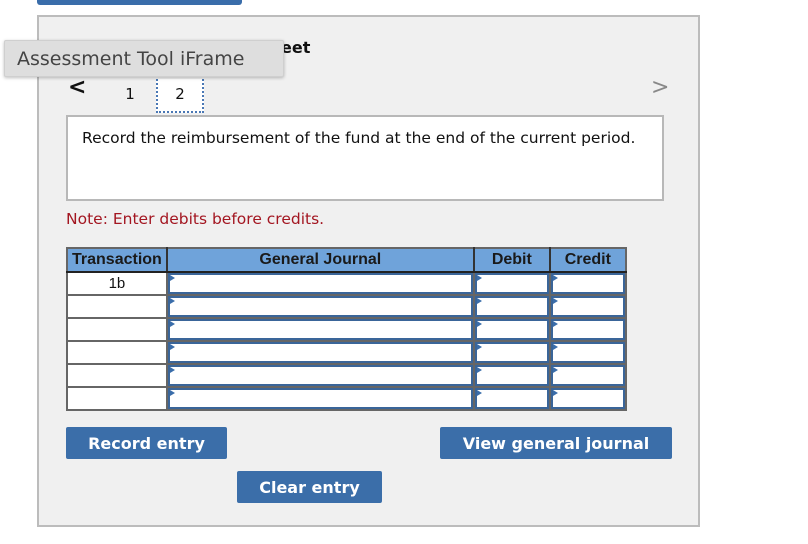 The width and height of the screenshot is (808, 544). Describe the element at coordinates (296, 47) in the screenshot. I see `sheet-title: eet` at that location.